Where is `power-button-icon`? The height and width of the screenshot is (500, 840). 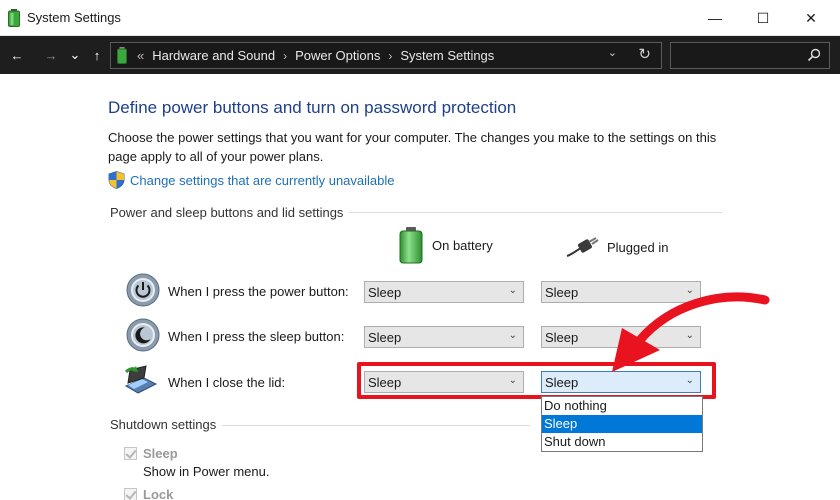
power-button-icon is located at coordinates (143, 290).